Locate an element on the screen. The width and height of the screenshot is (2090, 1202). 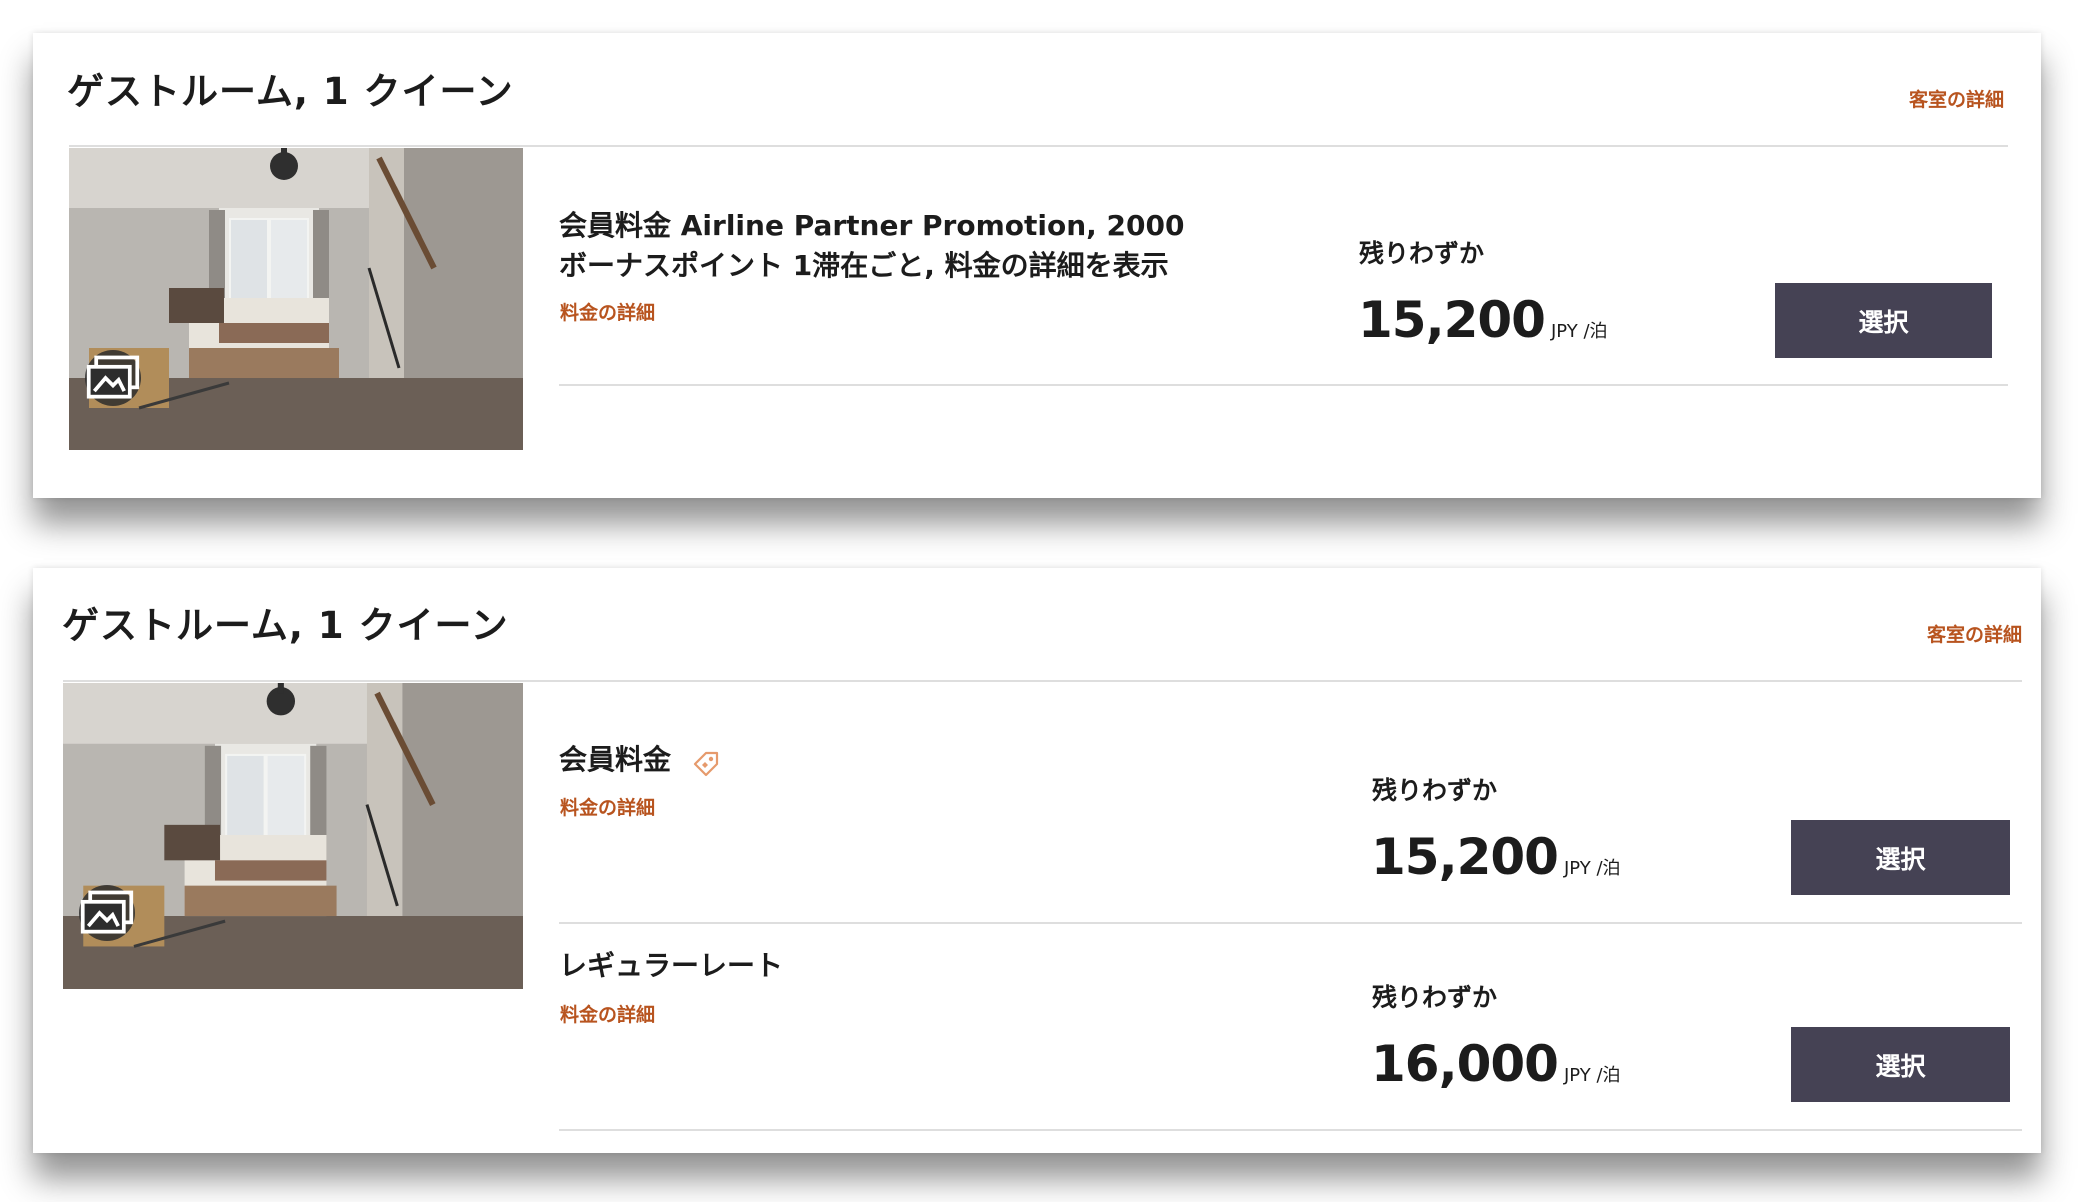
price: 16,000 JPY /泊 is located at coordinates (1496, 1064).